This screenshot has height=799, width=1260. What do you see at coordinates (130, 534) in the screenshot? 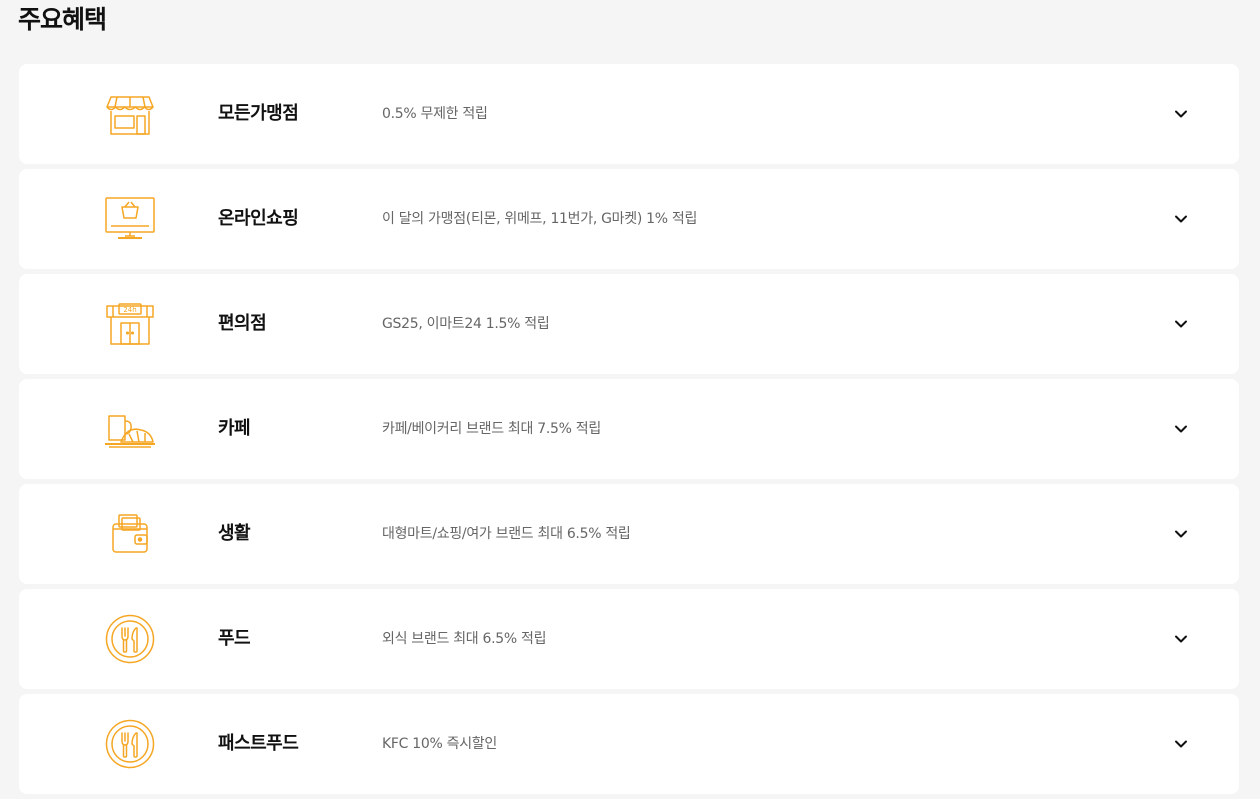
I see `wallet-icon` at bounding box center [130, 534].